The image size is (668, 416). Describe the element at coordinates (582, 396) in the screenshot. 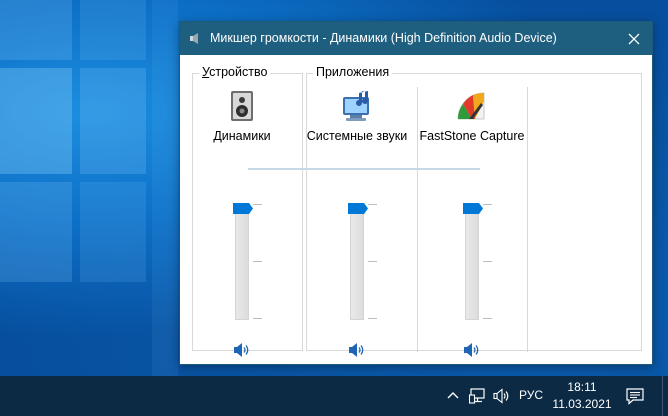

I see `clock: 18:11 11.03.2021` at that location.